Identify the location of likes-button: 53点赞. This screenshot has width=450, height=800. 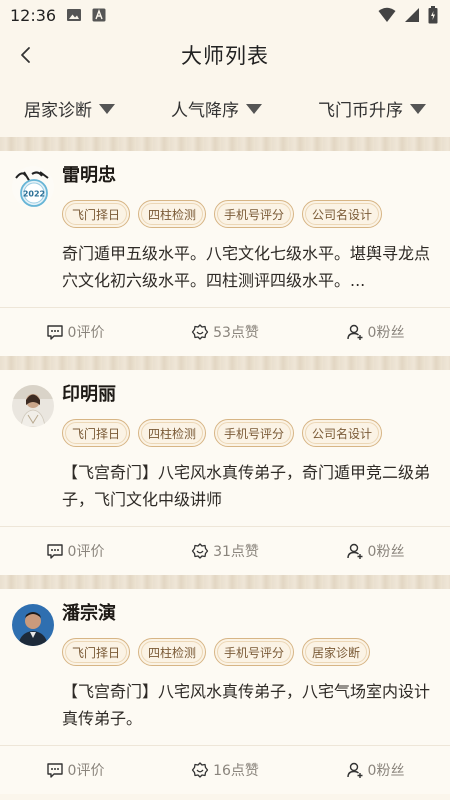
(225, 332).